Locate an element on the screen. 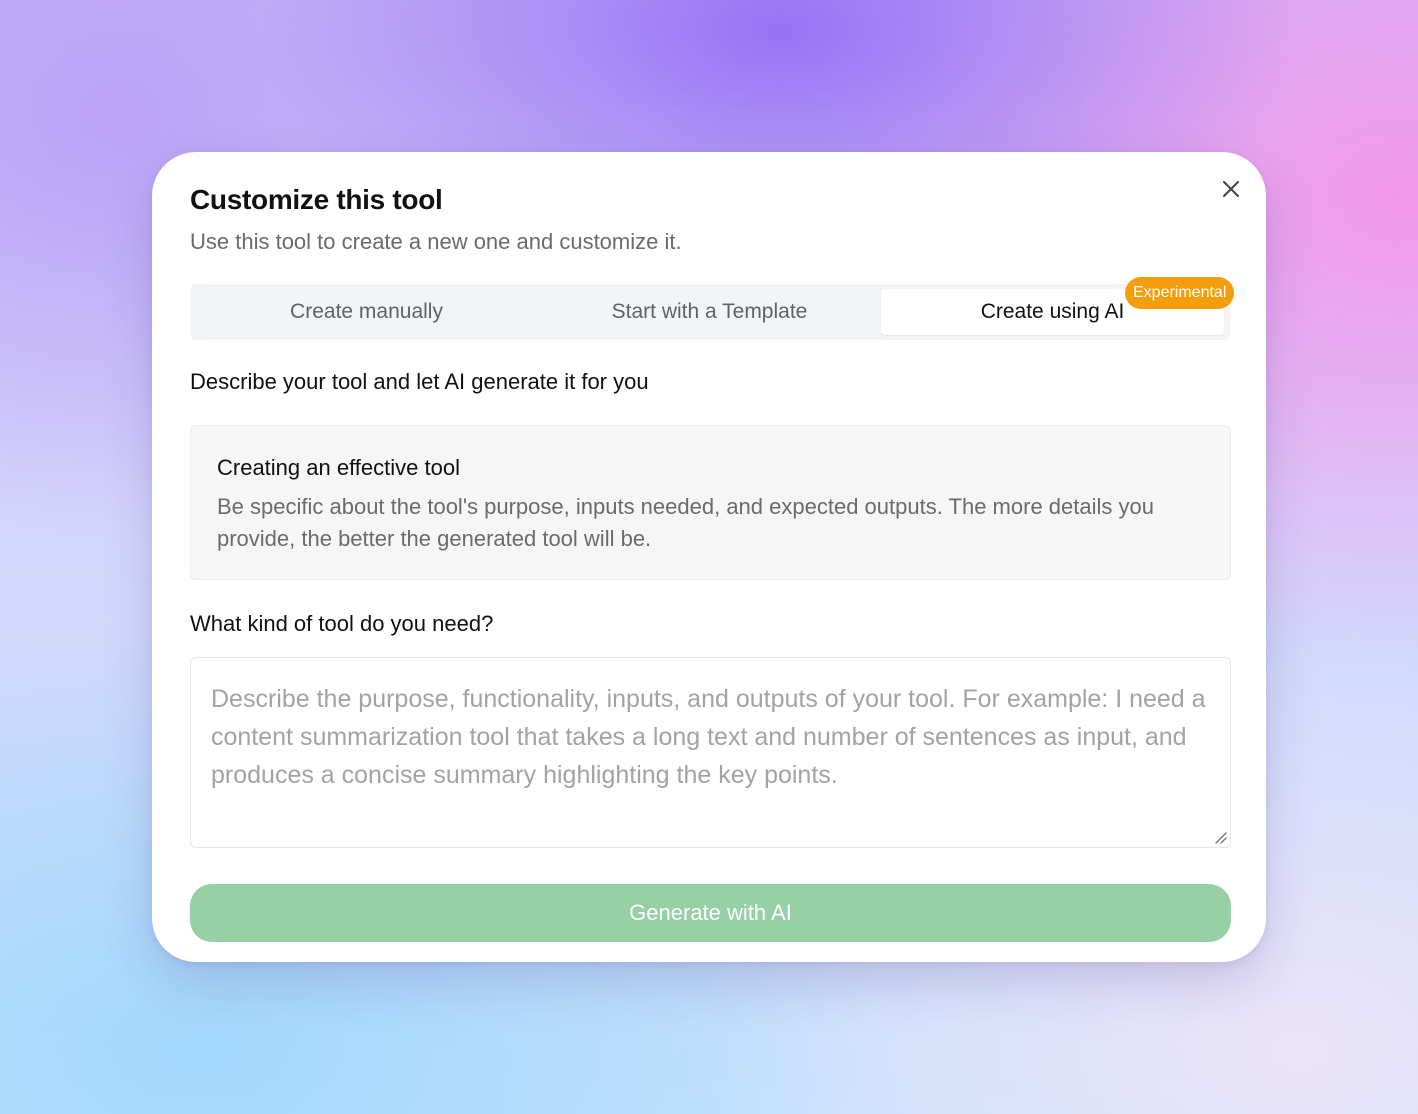 This screenshot has width=1418, height=1114. info-title: Creating an effective tool is located at coordinates (338, 467).